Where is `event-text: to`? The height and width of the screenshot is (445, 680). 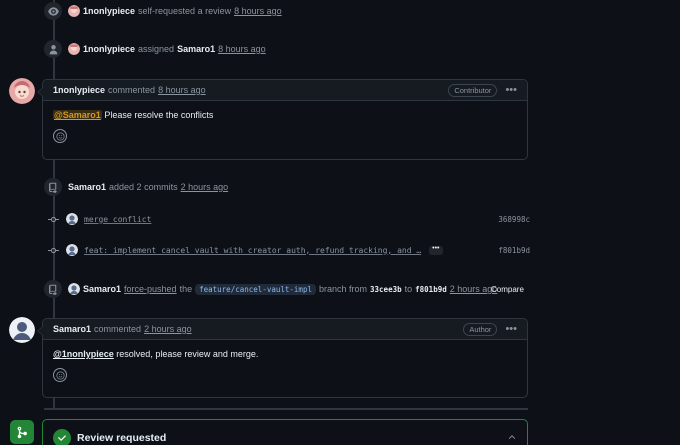
event-text: to is located at coordinates (408, 289).